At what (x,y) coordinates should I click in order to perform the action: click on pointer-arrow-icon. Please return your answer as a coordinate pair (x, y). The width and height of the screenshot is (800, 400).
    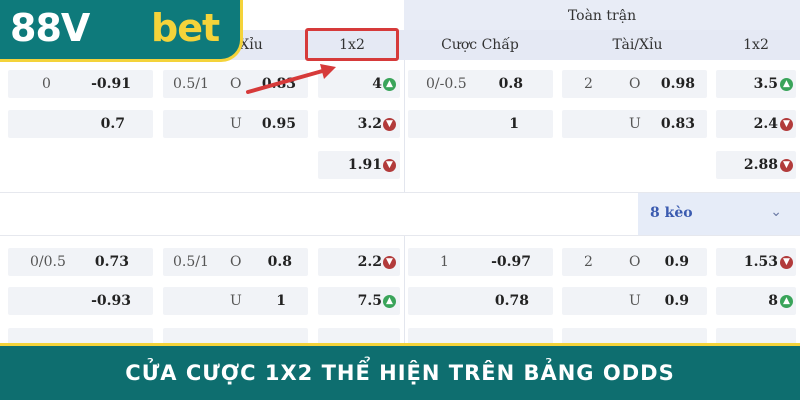
    Looking at the image, I should click on (291, 79).